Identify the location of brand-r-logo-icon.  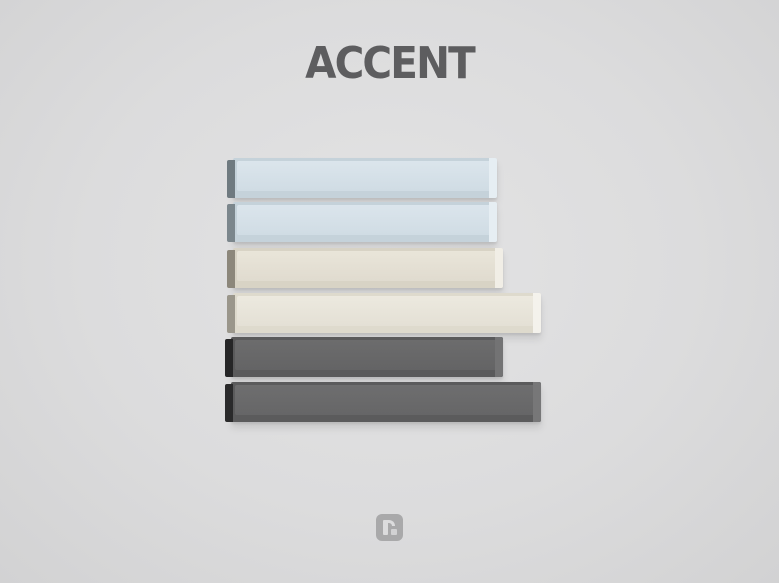
(389, 527).